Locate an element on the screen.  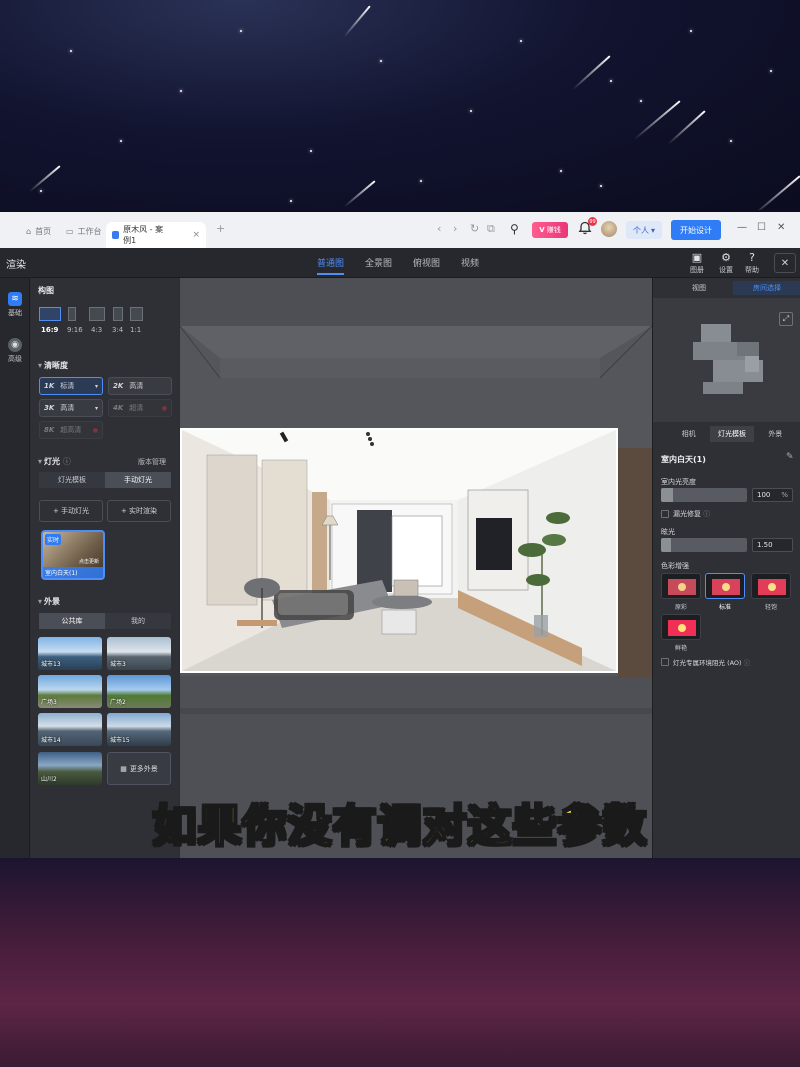
search-icon: ⚲ is located at coordinates (514, 229).